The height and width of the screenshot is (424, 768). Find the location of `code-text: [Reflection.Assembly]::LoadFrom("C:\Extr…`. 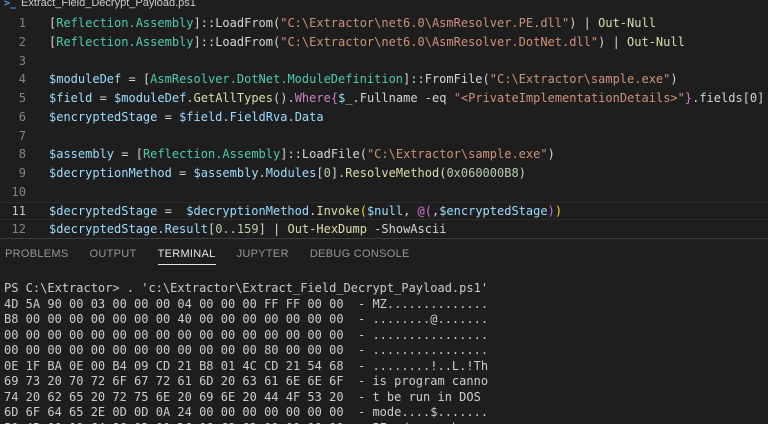

code-text: [Reflection.Assembly]::LoadFrom("C:\Extr… is located at coordinates (352, 23).